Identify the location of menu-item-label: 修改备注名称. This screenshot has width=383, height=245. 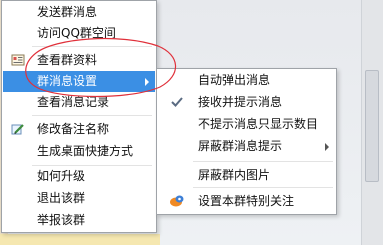
(73, 129).